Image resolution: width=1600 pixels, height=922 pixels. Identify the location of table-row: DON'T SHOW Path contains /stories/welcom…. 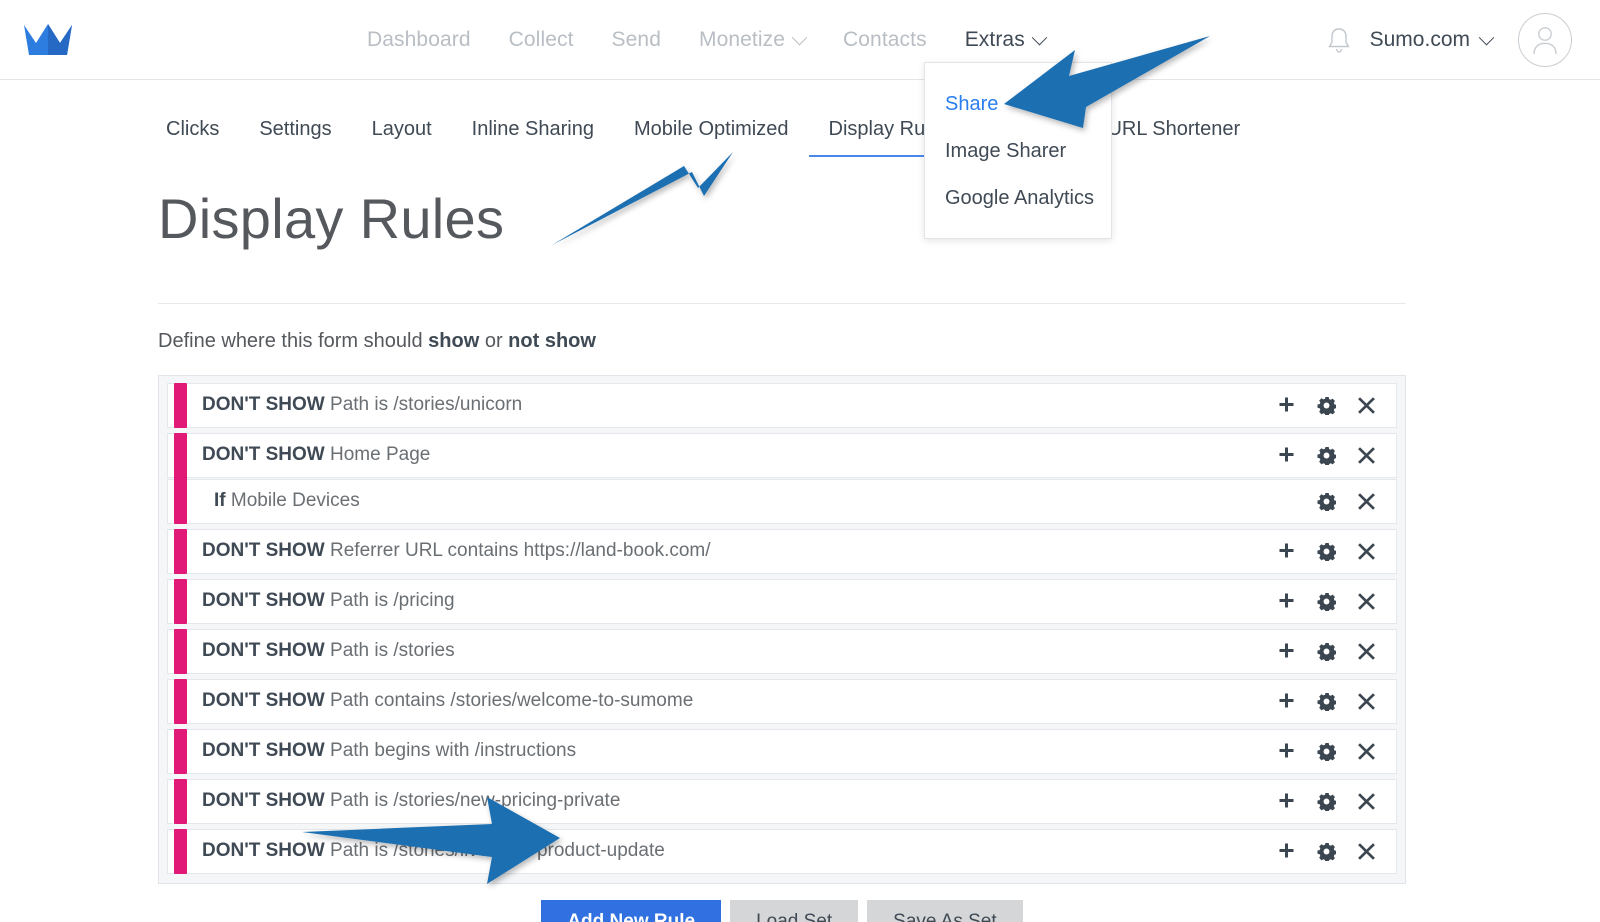
(782, 701).